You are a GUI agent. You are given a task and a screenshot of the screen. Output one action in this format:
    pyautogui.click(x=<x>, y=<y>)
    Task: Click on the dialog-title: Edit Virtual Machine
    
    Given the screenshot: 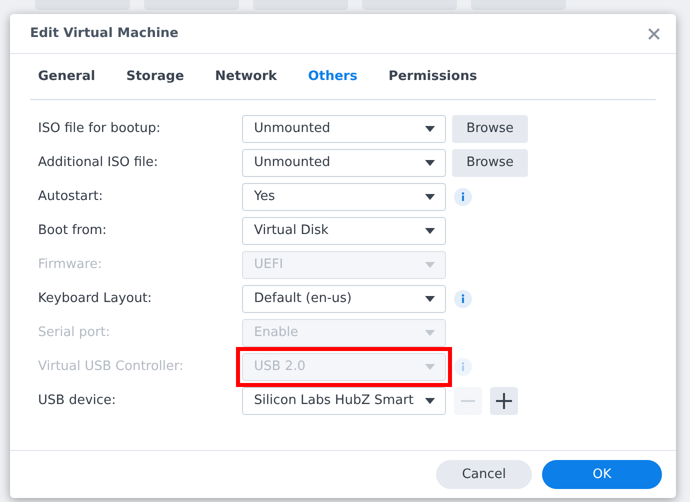 What is the action you would take?
    pyautogui.click(x=104, y=33)
    